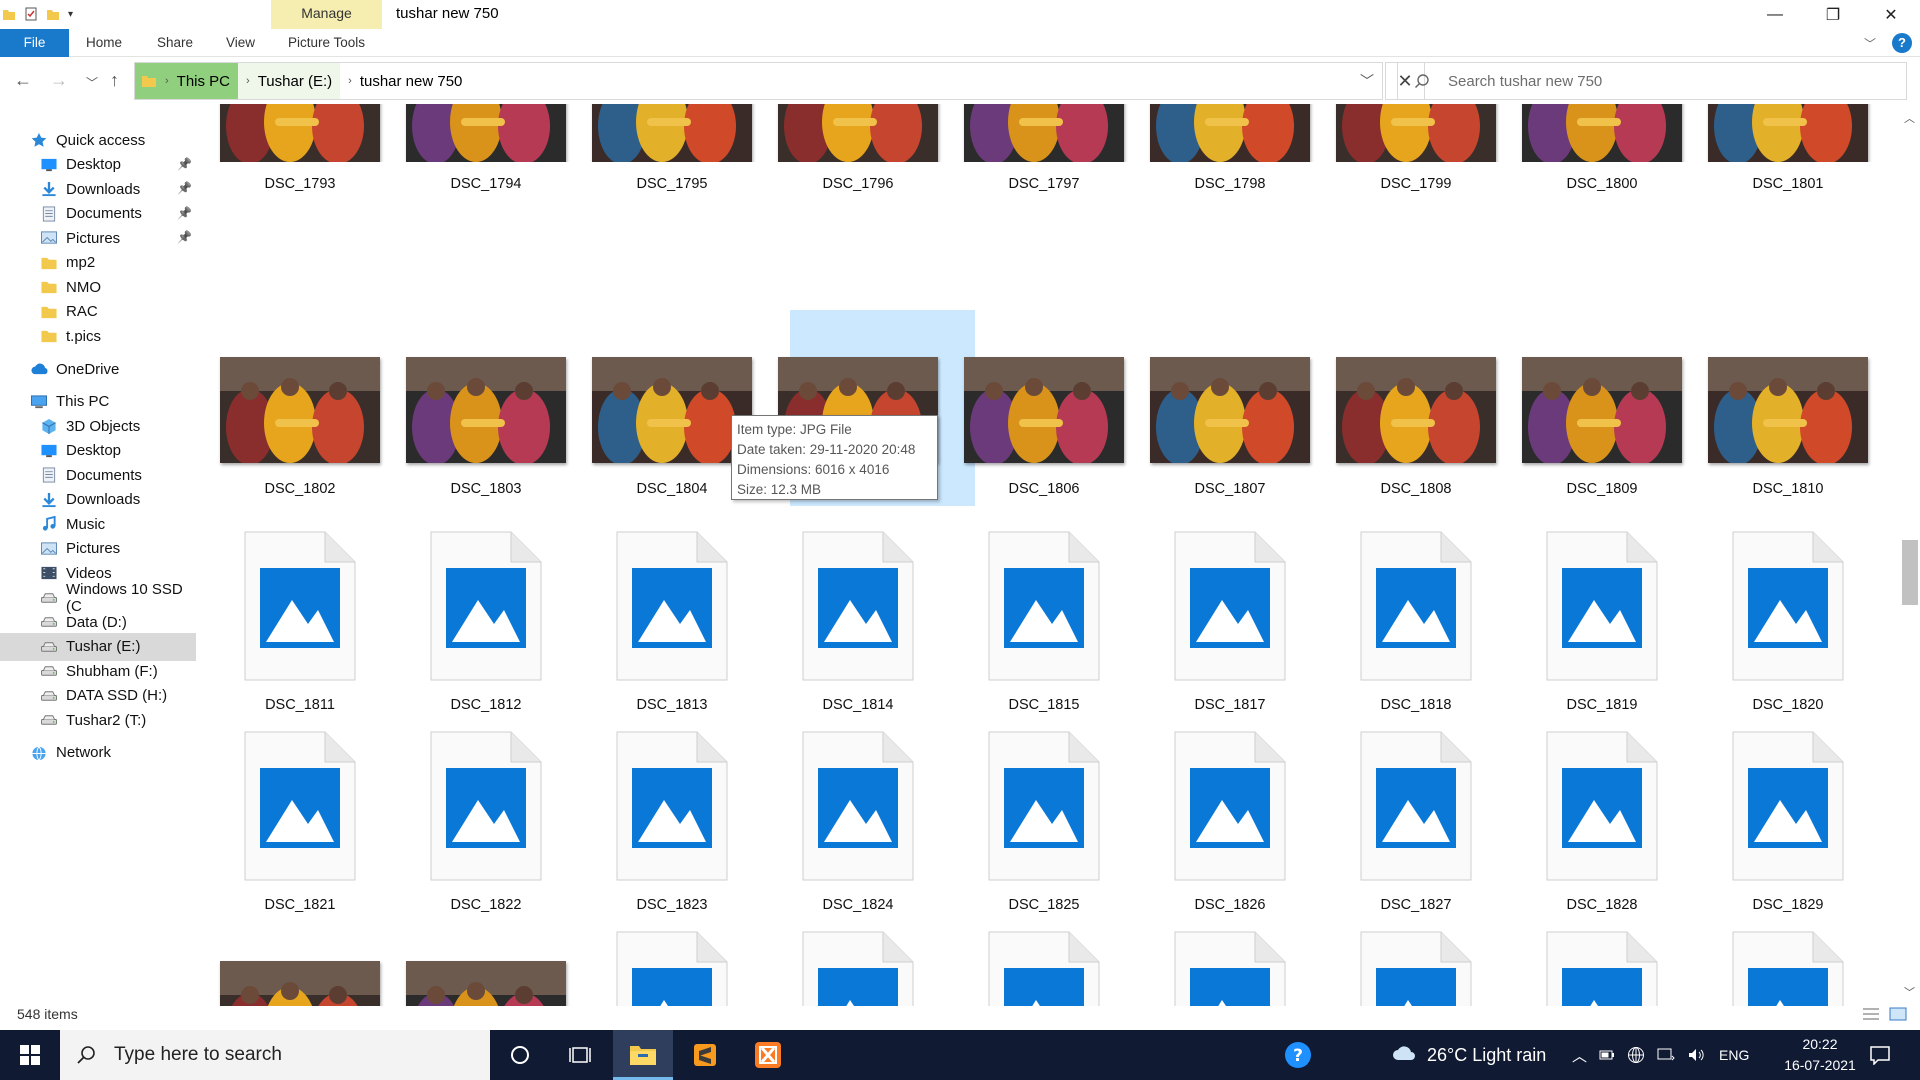  I want to click on taskbar-search-input: Type here to search, so click(198, 1055).